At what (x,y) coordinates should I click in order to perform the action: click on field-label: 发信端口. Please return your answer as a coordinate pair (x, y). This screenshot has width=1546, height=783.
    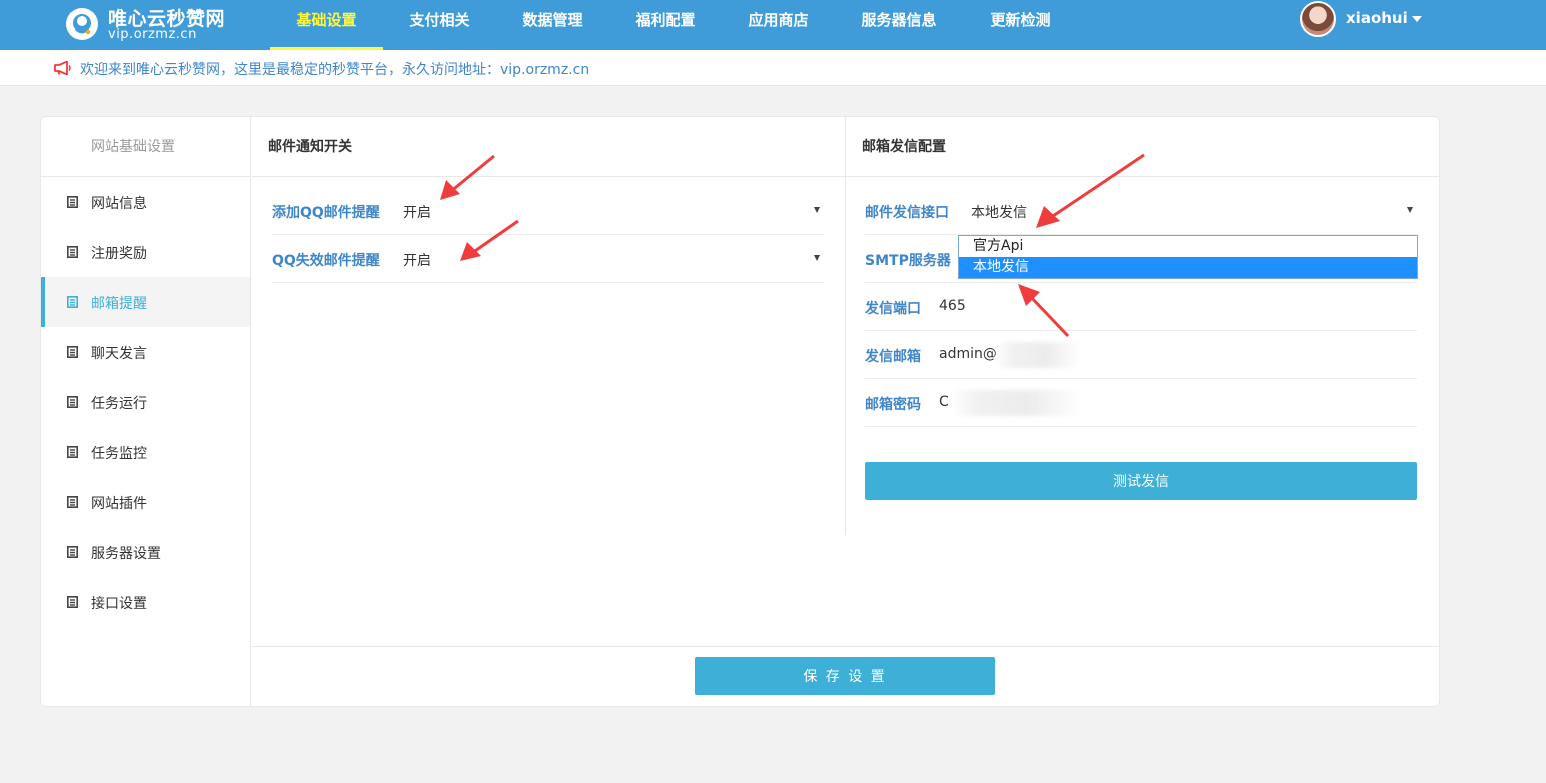
    Looking at the image, I should click on (893, 309).